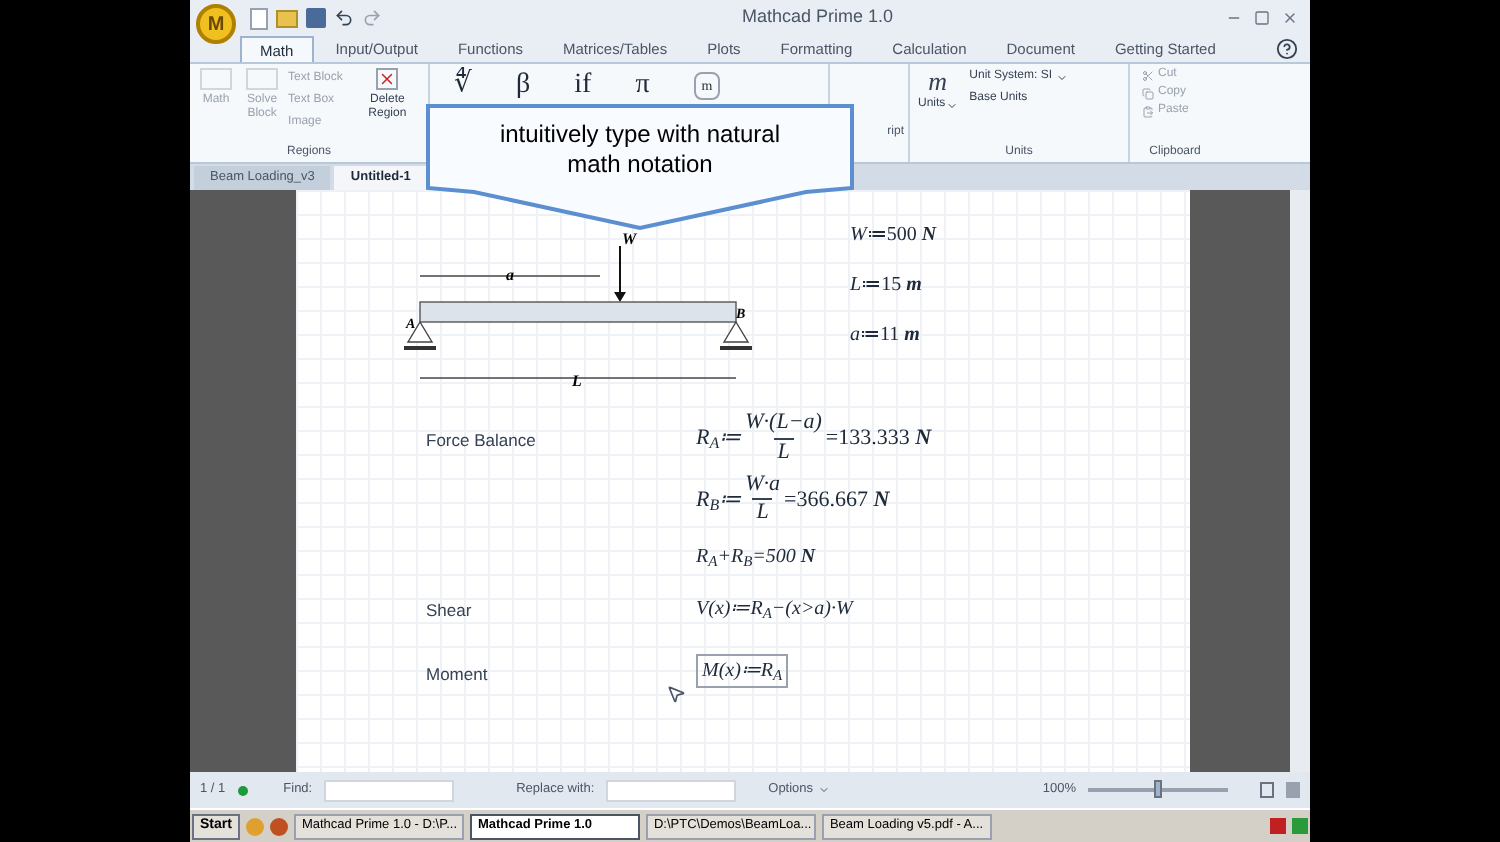  Describe the element at coordinates (878, 439) in the screenshot. I see `equation-result: =133.333 N` at that location.